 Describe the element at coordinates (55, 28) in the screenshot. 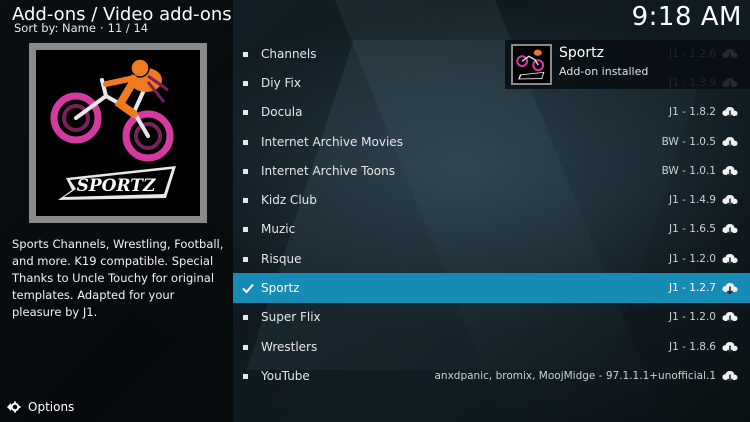

I see `sort-label: Sort by: Name` at that location.